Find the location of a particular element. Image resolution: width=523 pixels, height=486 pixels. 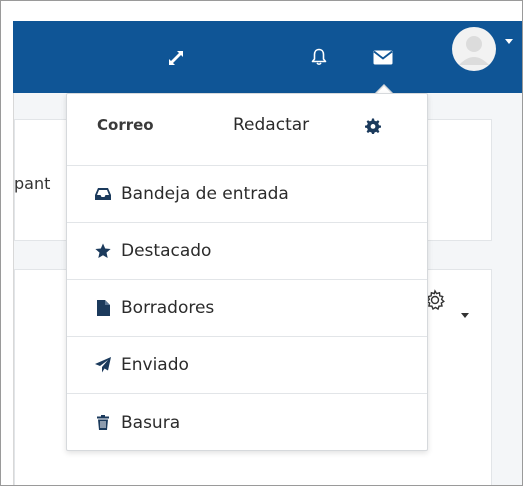

menu-item-label: Bandeja de entrada is located at coordinates (205, 194).